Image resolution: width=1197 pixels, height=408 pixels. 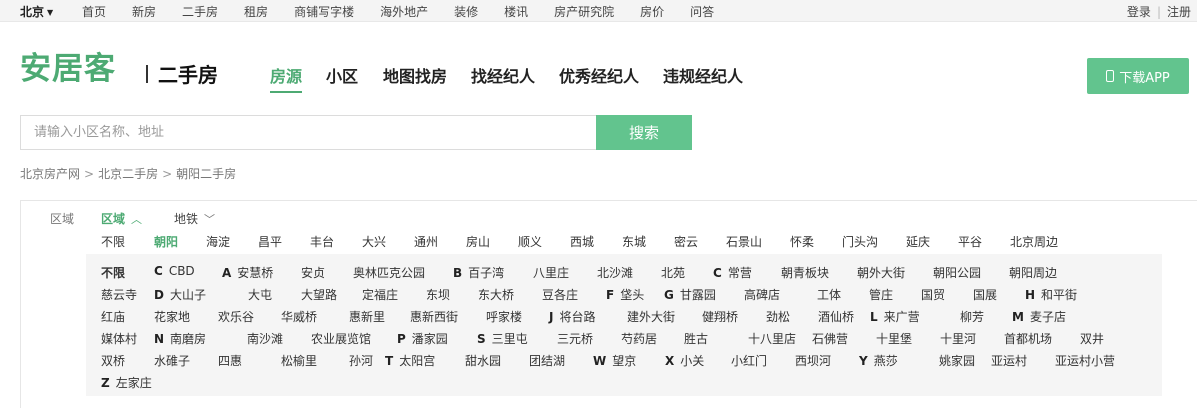 I want to click on district-item: 房山, so click(x=478, y=241).